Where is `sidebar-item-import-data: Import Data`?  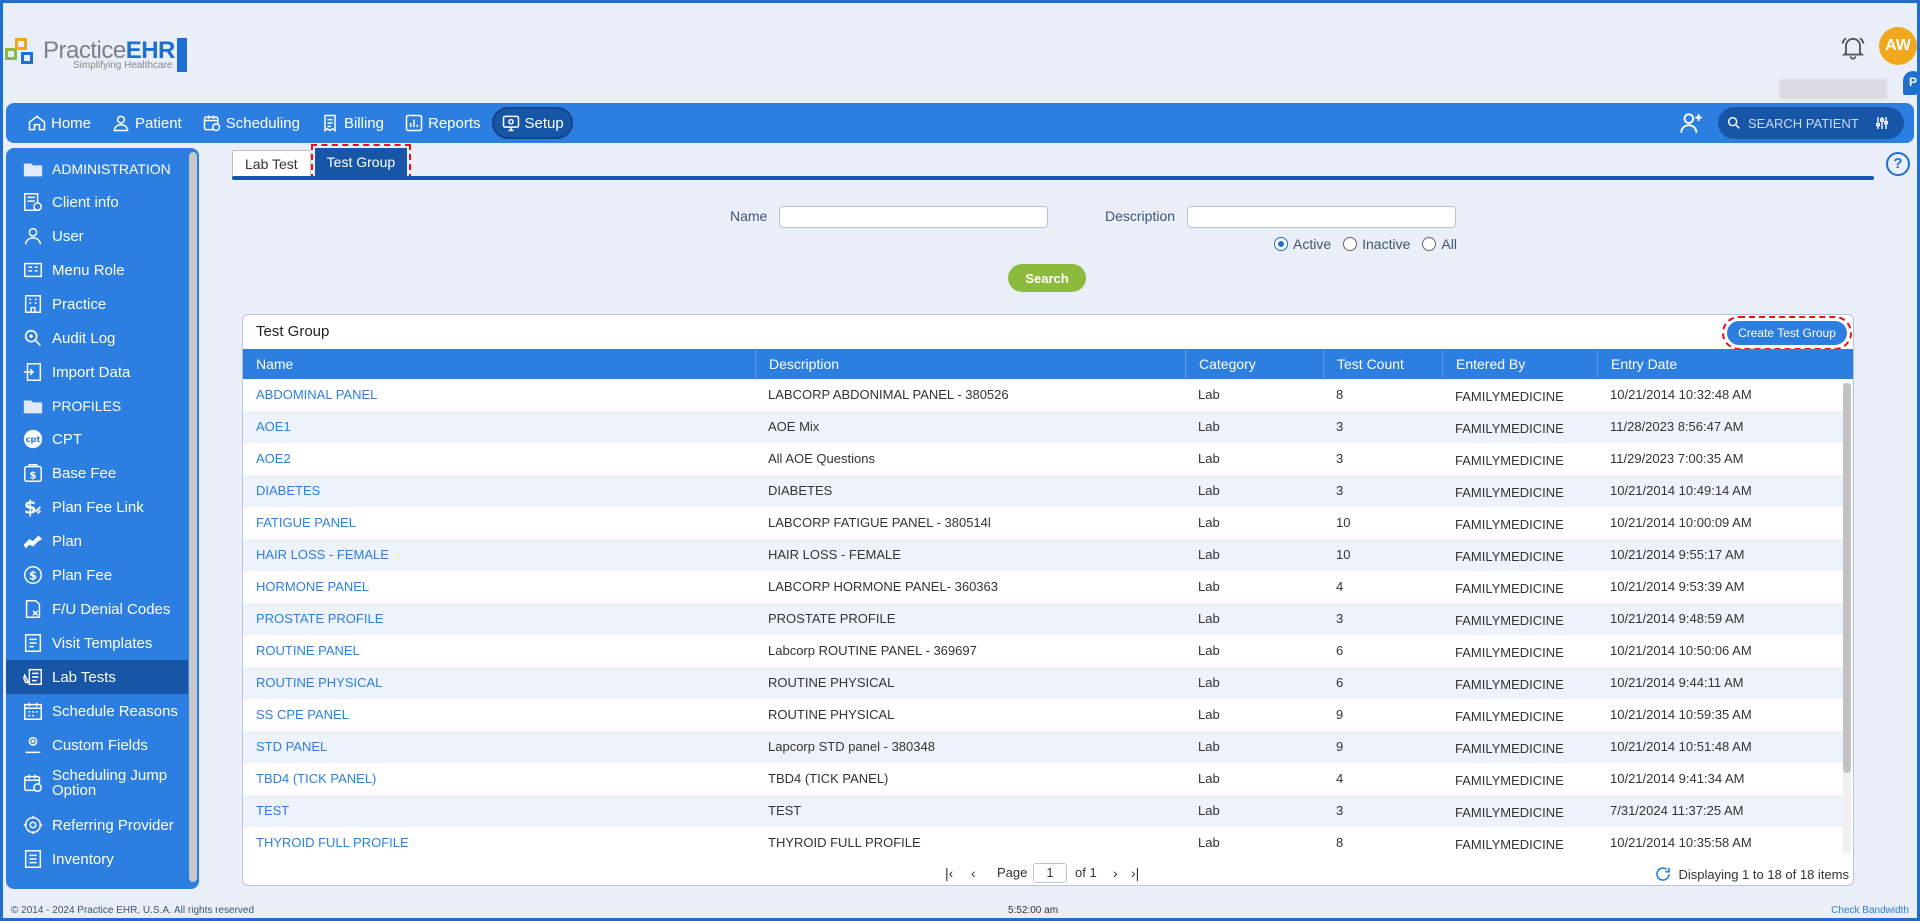
sidebar-item-import-data: Import Data is located at coordinates (97, 372).